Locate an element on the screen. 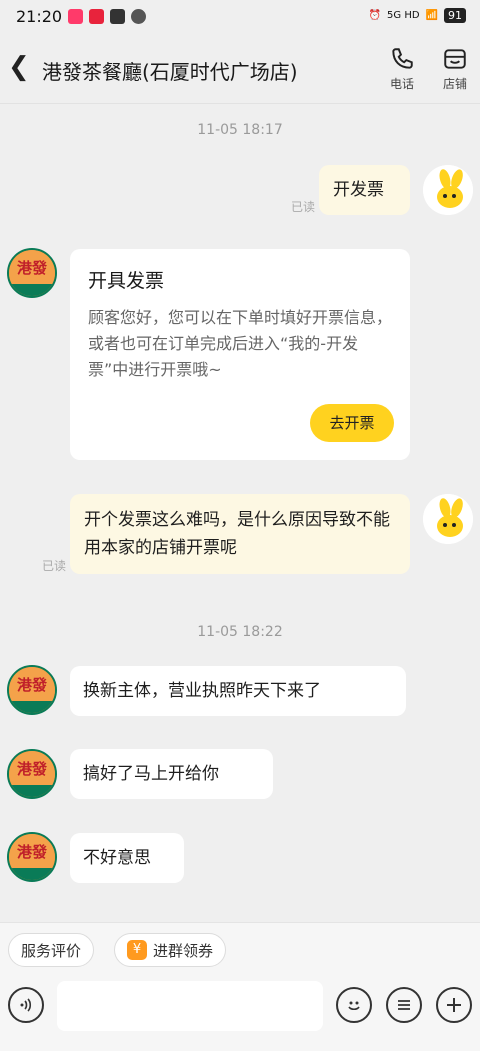 This screenshot has height=1051, width=480. battery-level: 91 is located at coordinates (455, 15).